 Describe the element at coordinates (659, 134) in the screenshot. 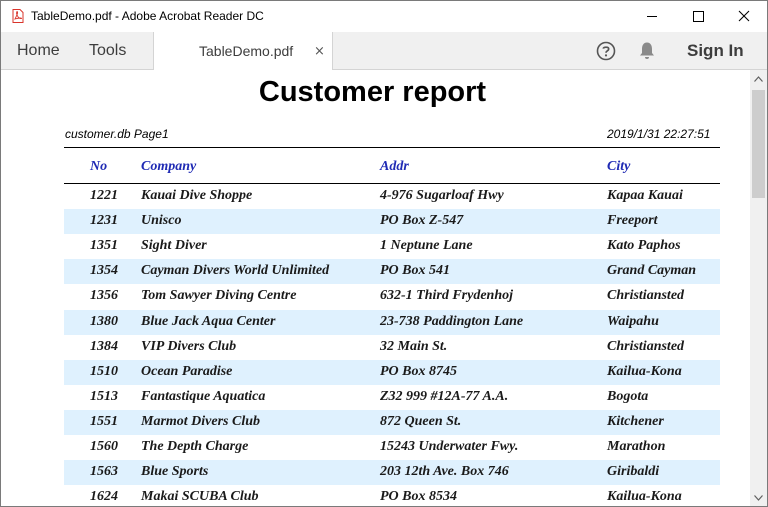

I see `report-timestamp: 2019/1/31 22:27:51` at that location.